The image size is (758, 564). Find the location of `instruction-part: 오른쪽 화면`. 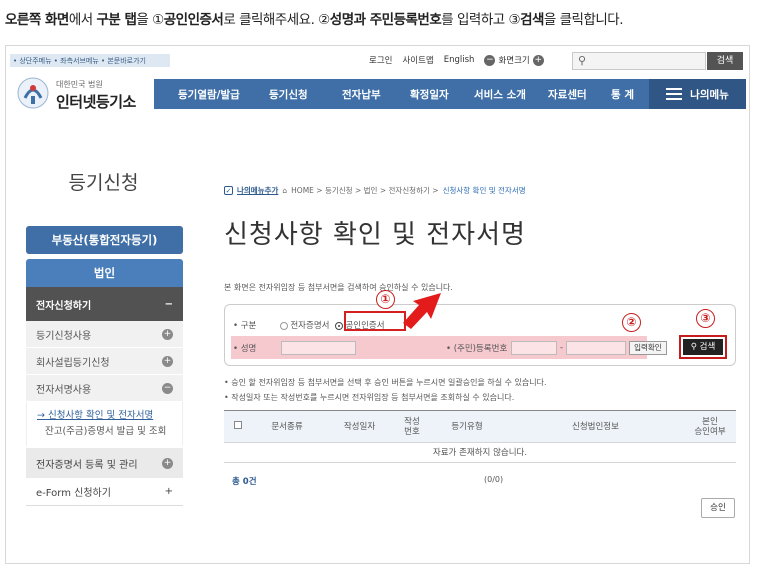

instruction-part: 오른쪽 화면 is located at coordinates (37, 20).